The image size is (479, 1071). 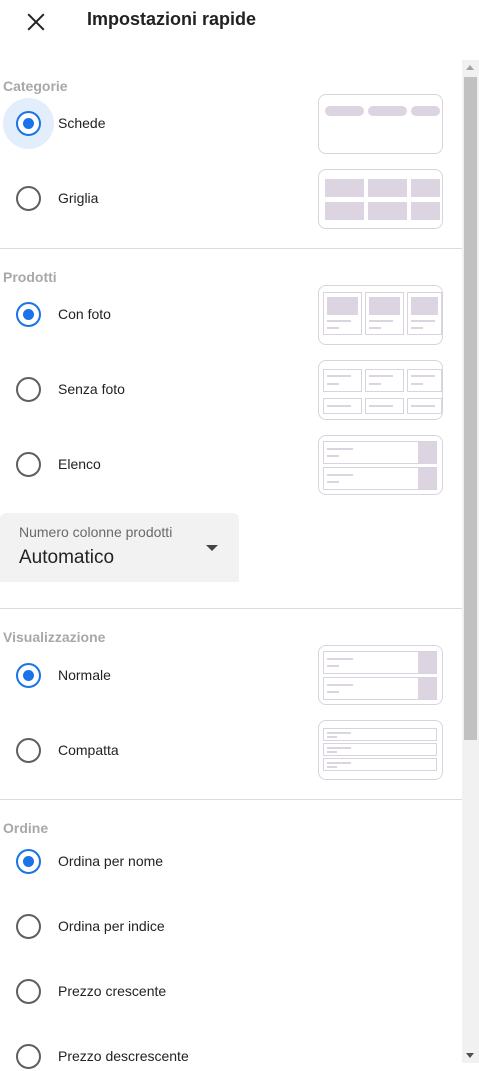 I want to click on columns-select: Numero colonne prodotti Automatico, so click(x=119, y=547).